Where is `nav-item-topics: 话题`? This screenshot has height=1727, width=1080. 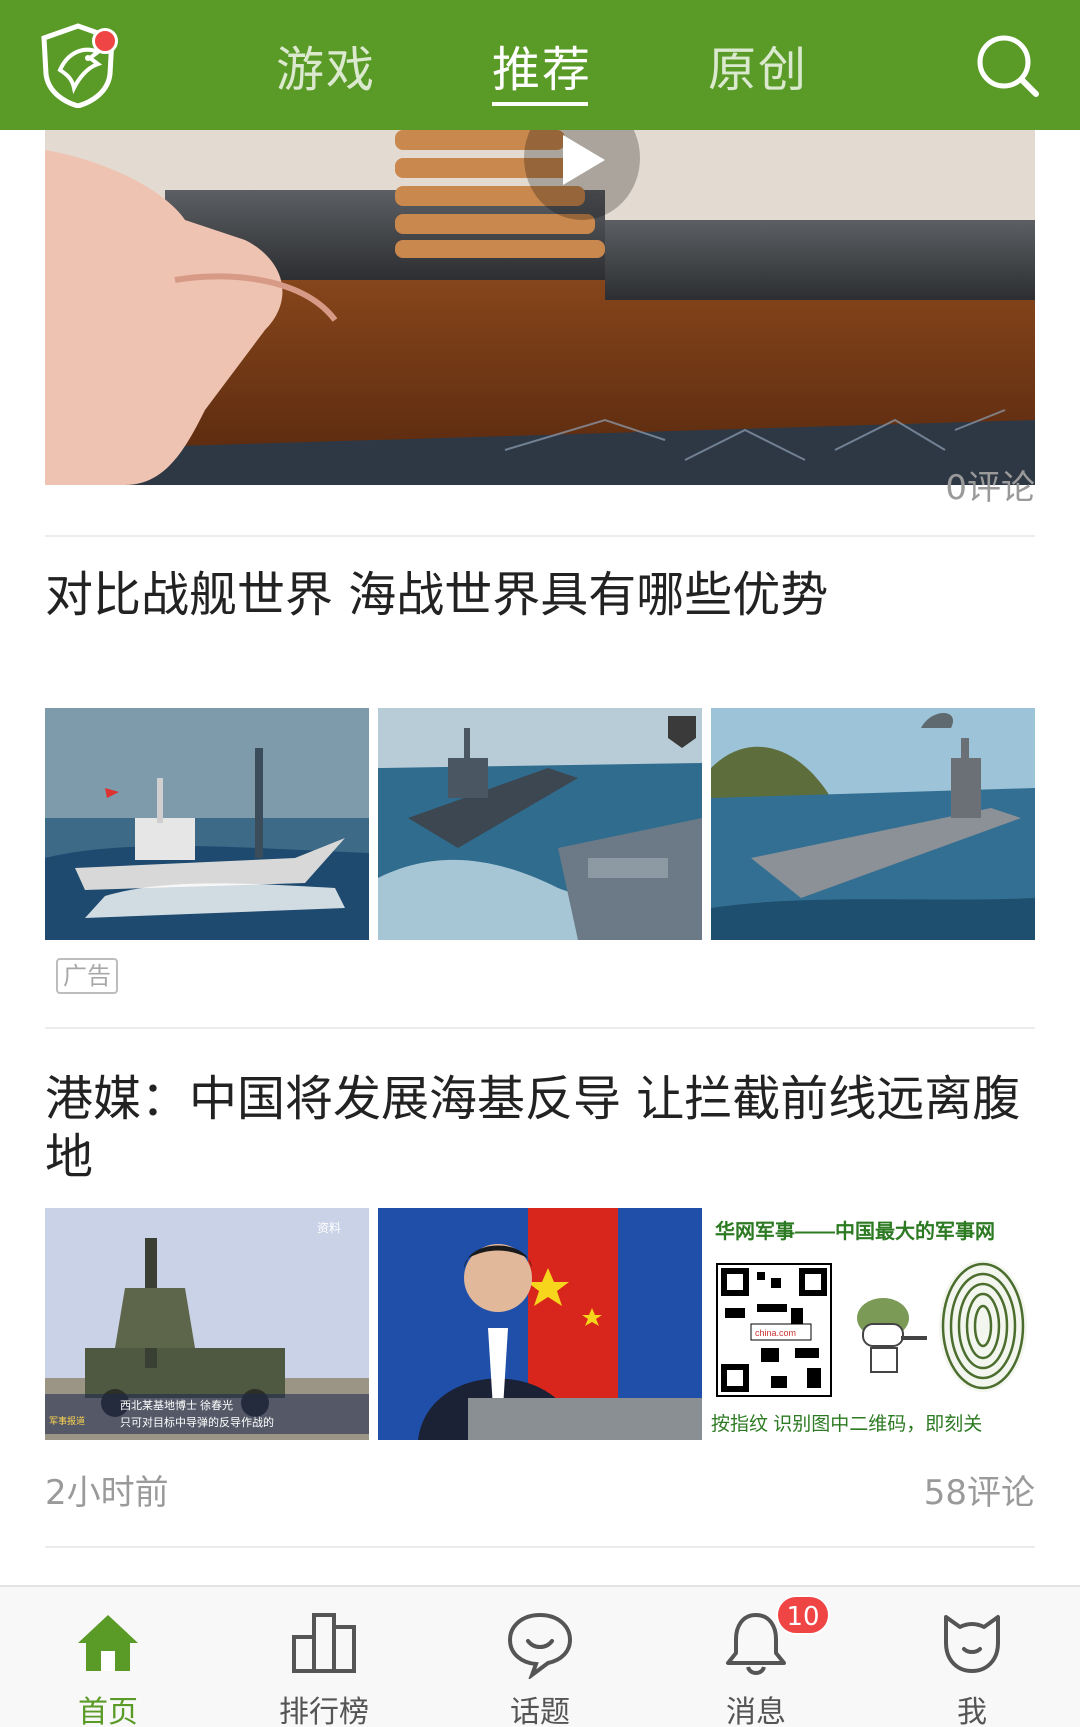
nav-item-topics: 话题 is located at coordinates (540, 1657).